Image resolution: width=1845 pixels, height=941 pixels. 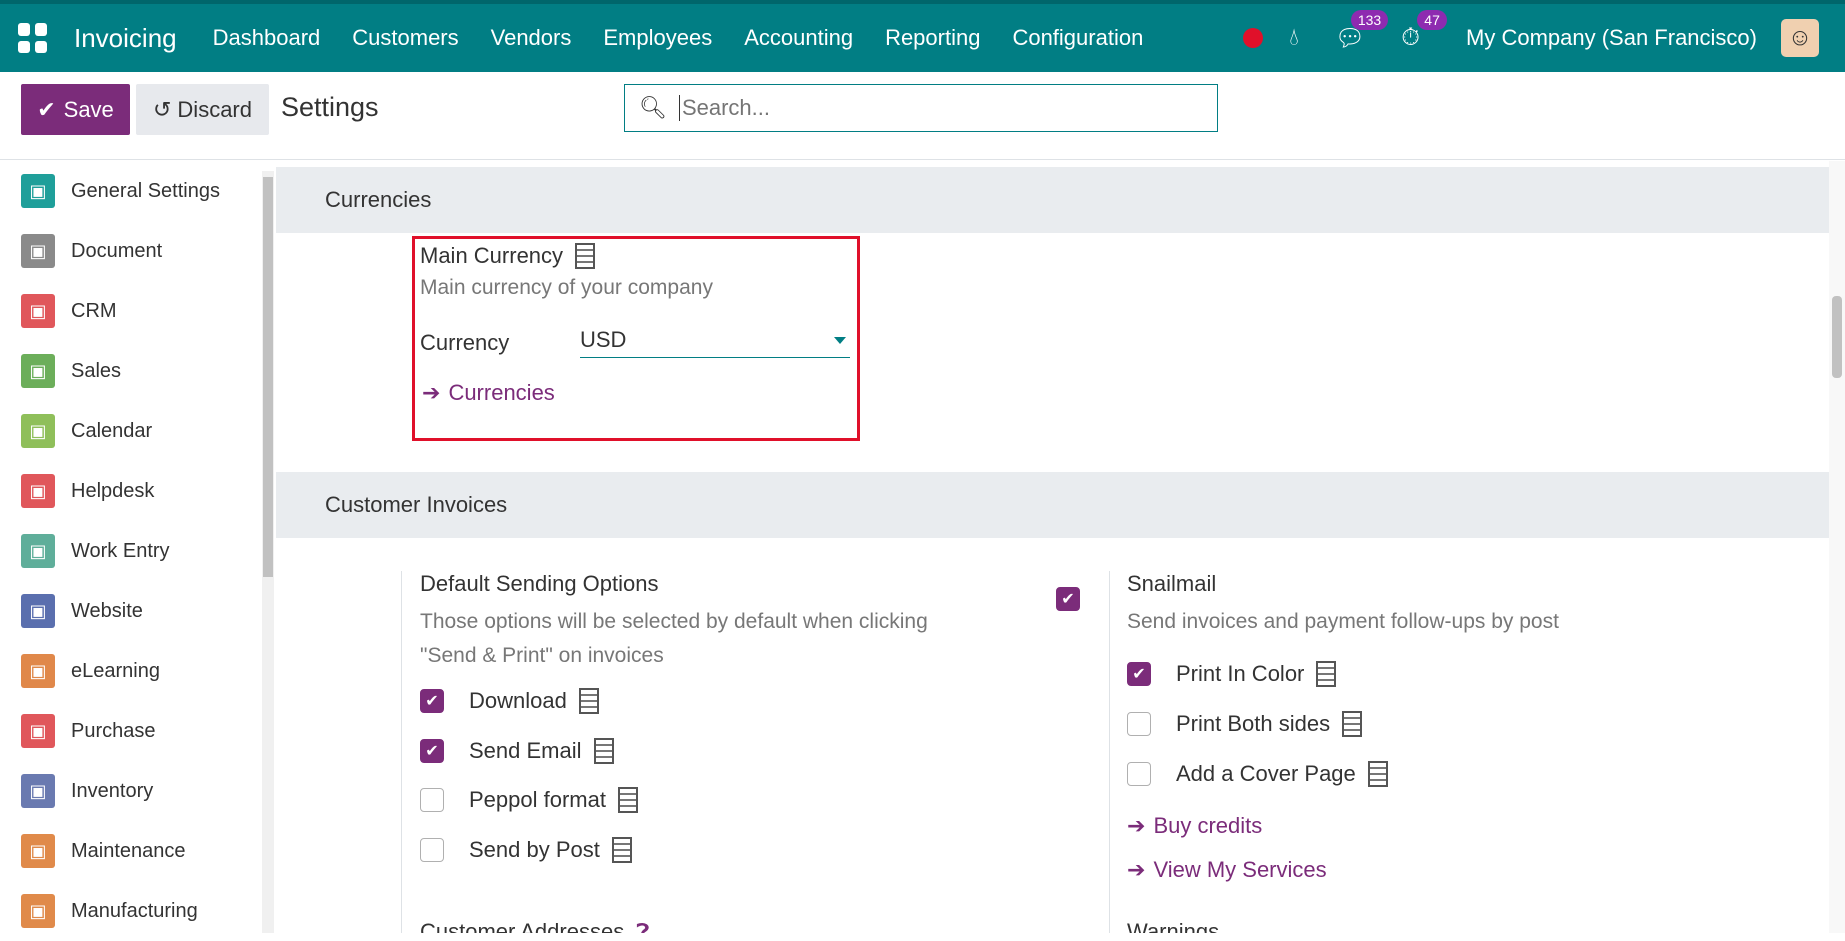 I want to click on record-dot-icon, so click(x=1253, y=38).